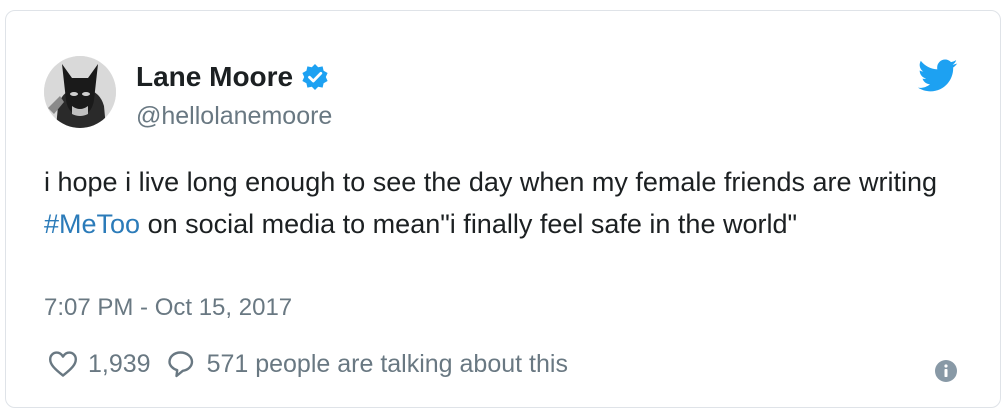  What do you see at coordinates (946, 371) in the screenshot?
I see `info-icon` at bounding box center [946, 371].